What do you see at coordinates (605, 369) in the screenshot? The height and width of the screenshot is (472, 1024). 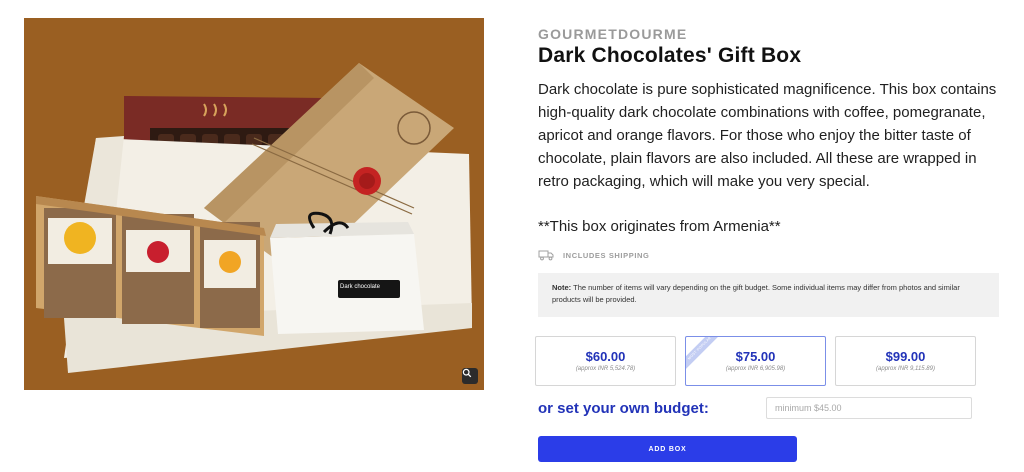 I see `budget-approx: (approx INR 5,524.78)` at bounding box center [605, 369].